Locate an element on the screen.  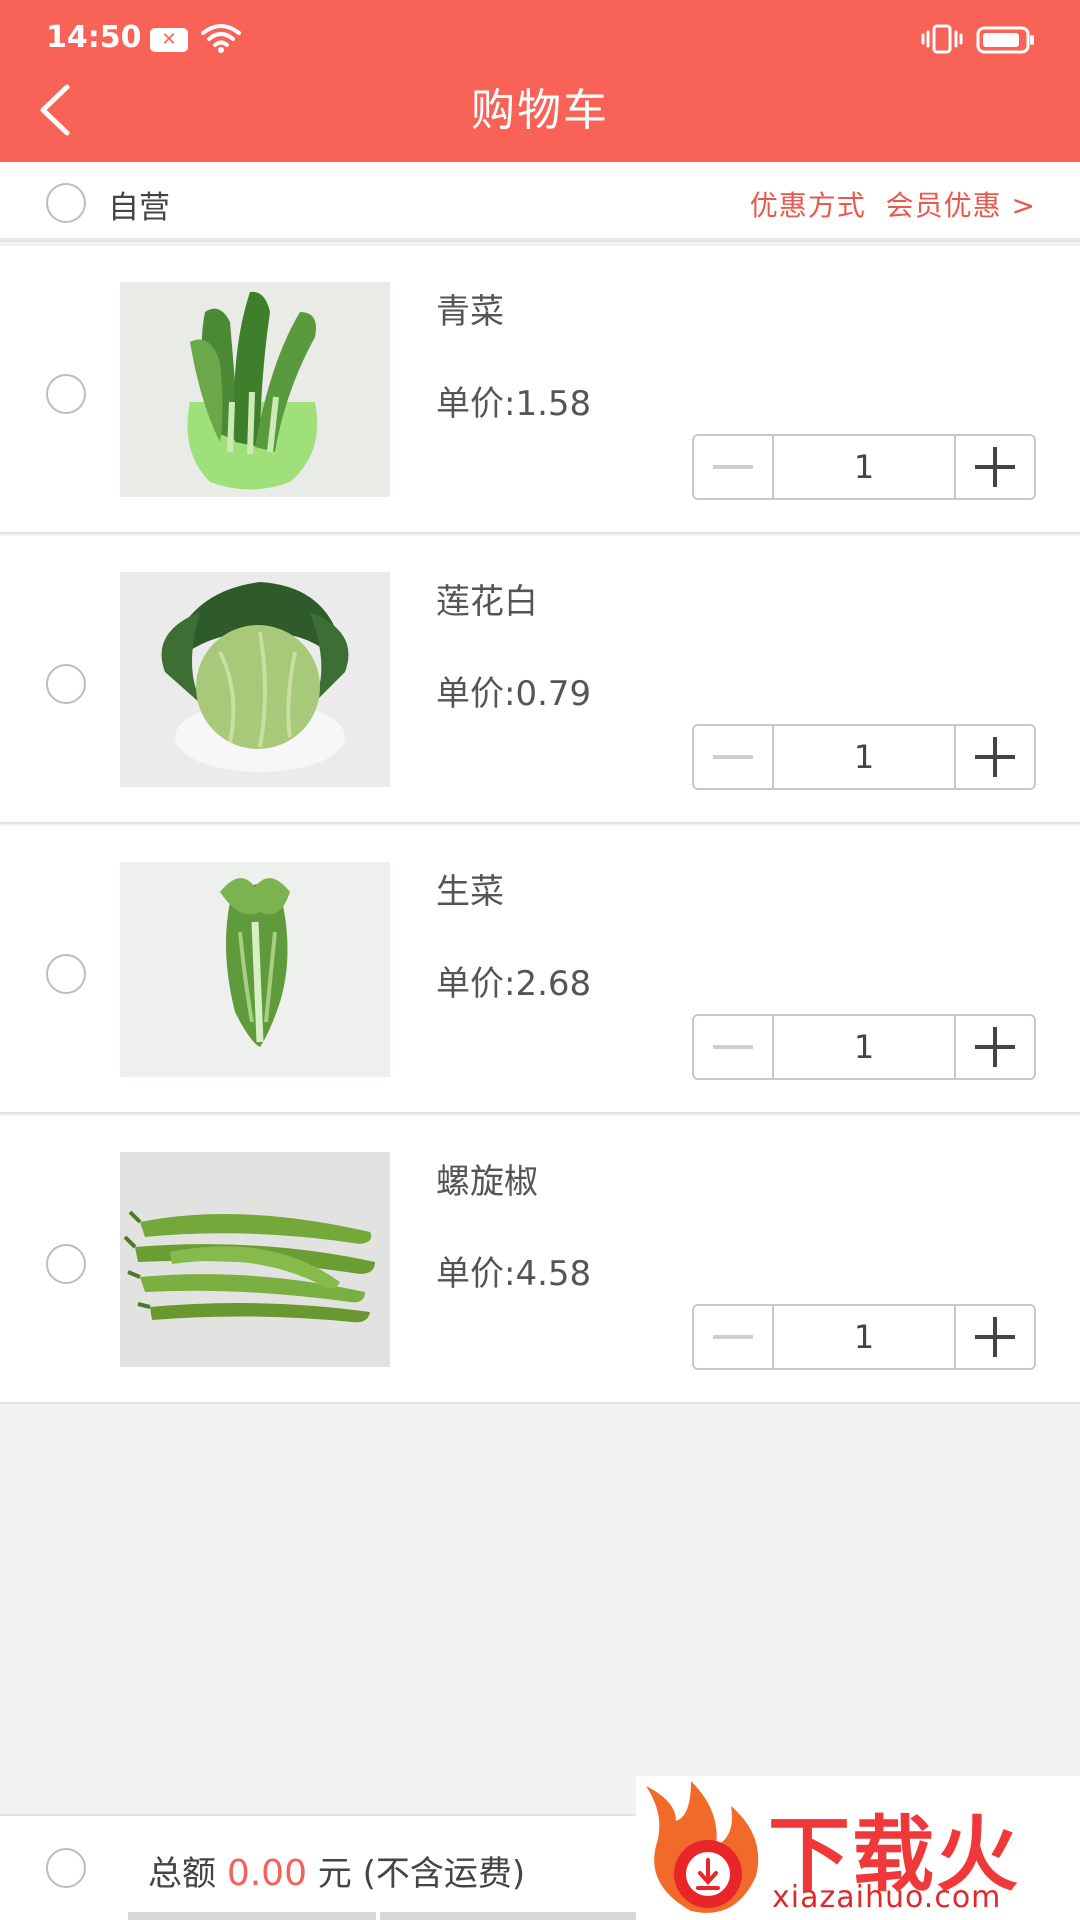
bok-choy-image is located at coordinates (255, 389).